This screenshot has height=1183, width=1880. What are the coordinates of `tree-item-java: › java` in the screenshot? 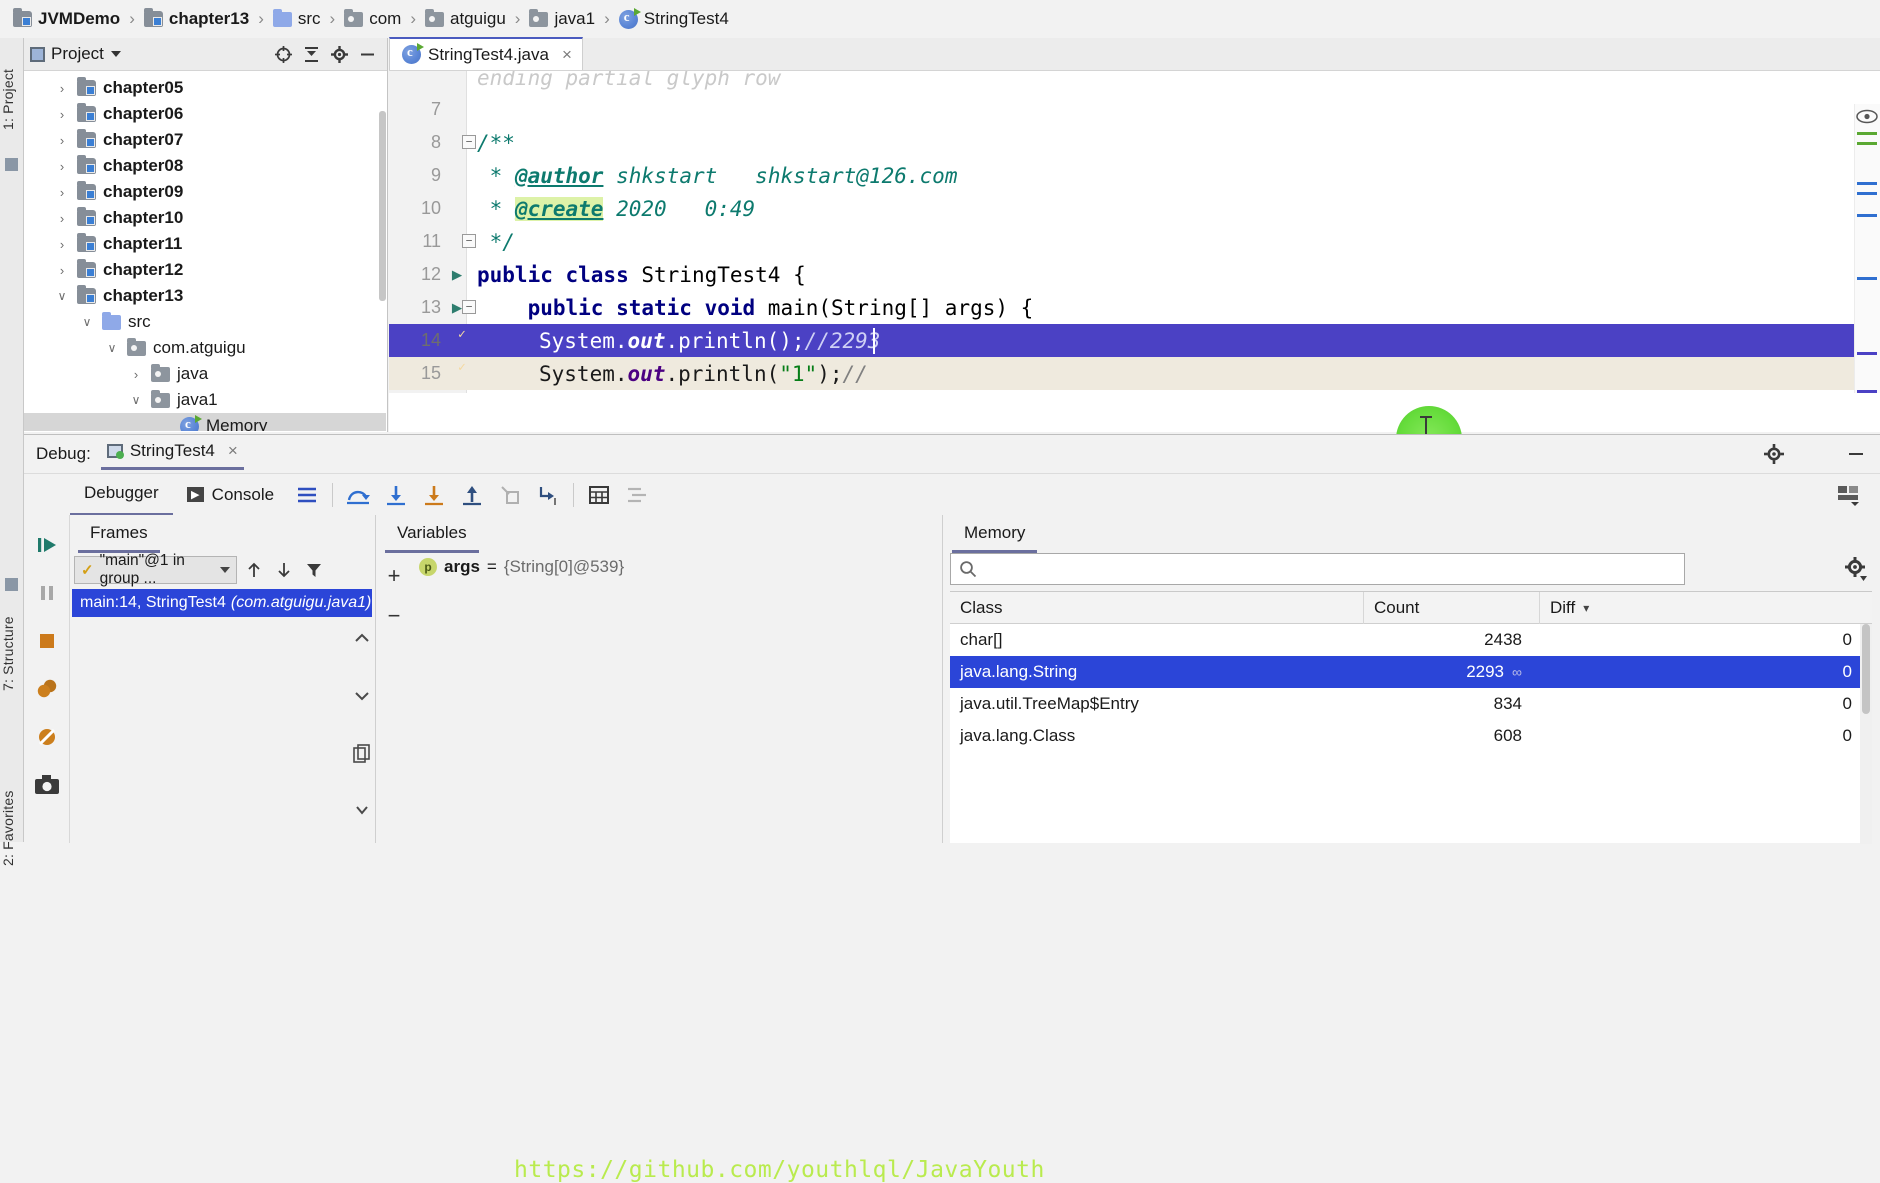 It's located at (205, 374).